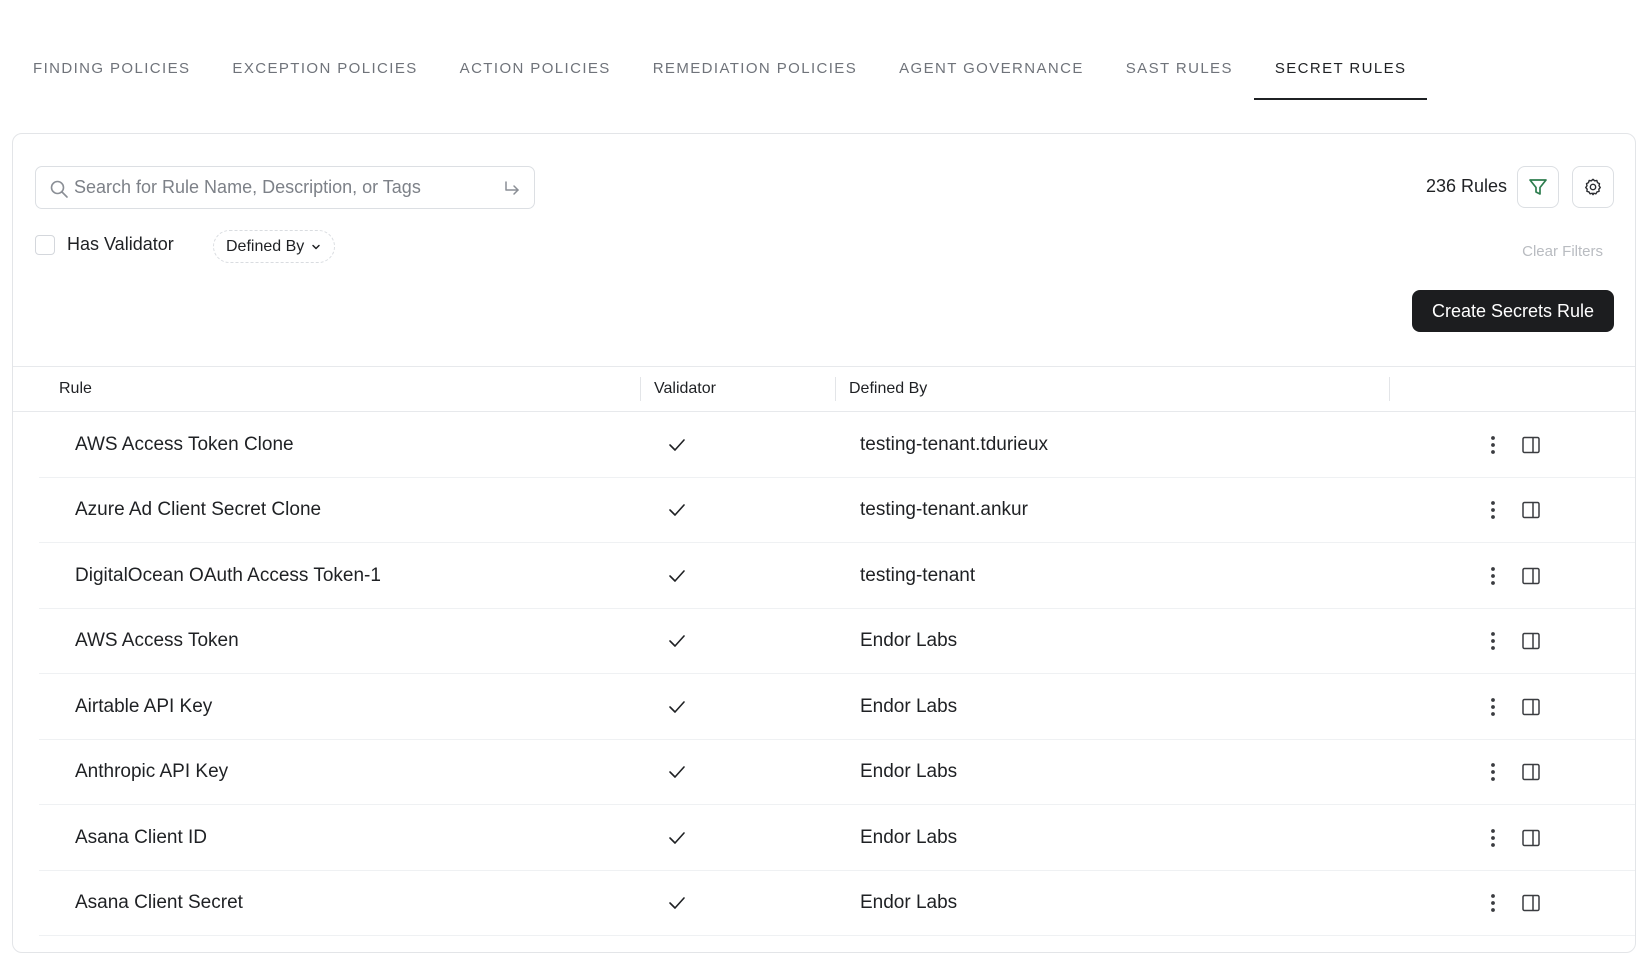 The width and height of the screenshot is (1648, 953). Describe the element at coordinates (837, 838) in the screenshot. I see `table-row: Asana Client ID Endor Labs` at that location.